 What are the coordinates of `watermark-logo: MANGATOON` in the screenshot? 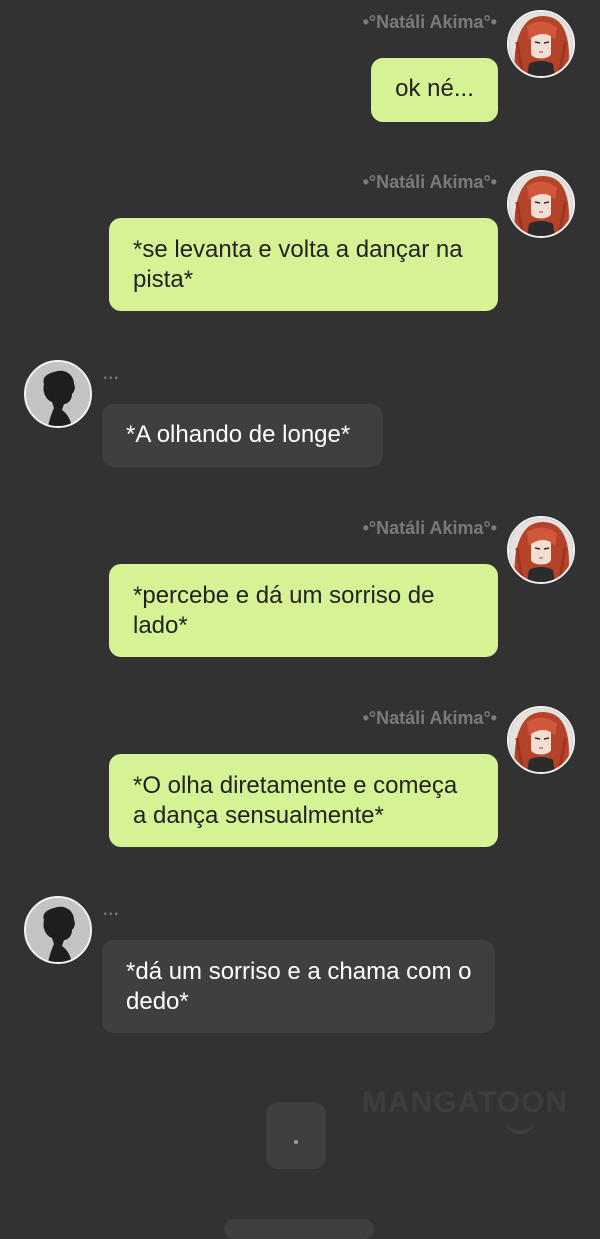 It's located at (465, 1102).